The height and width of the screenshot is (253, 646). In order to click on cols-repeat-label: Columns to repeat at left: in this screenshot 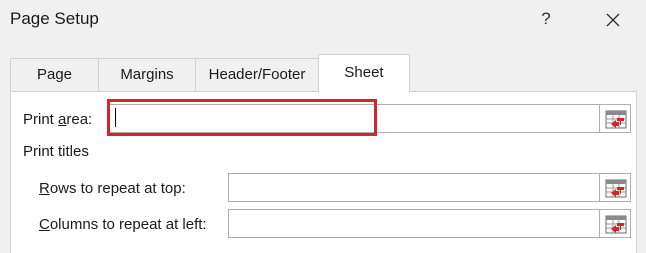, I will do `click(123, 224)`.